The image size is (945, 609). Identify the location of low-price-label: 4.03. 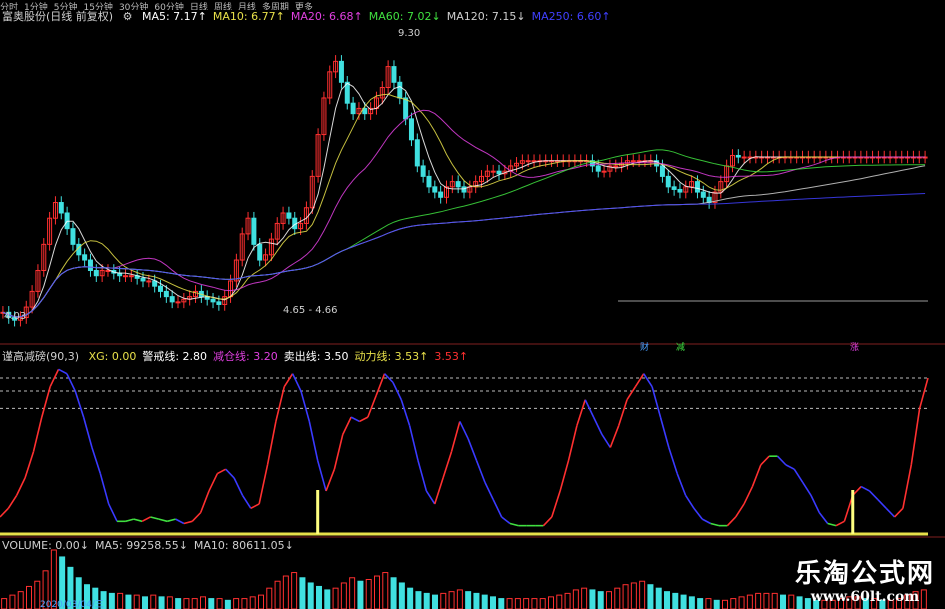
(15, 316).